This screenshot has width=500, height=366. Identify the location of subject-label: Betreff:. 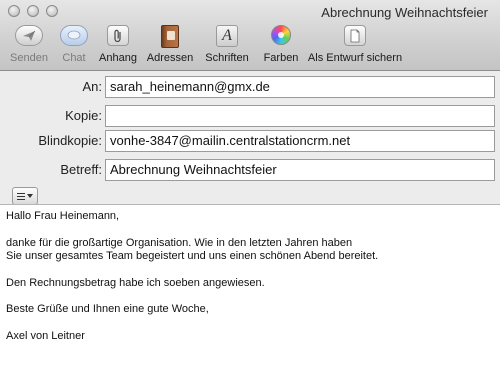
(81, 169).